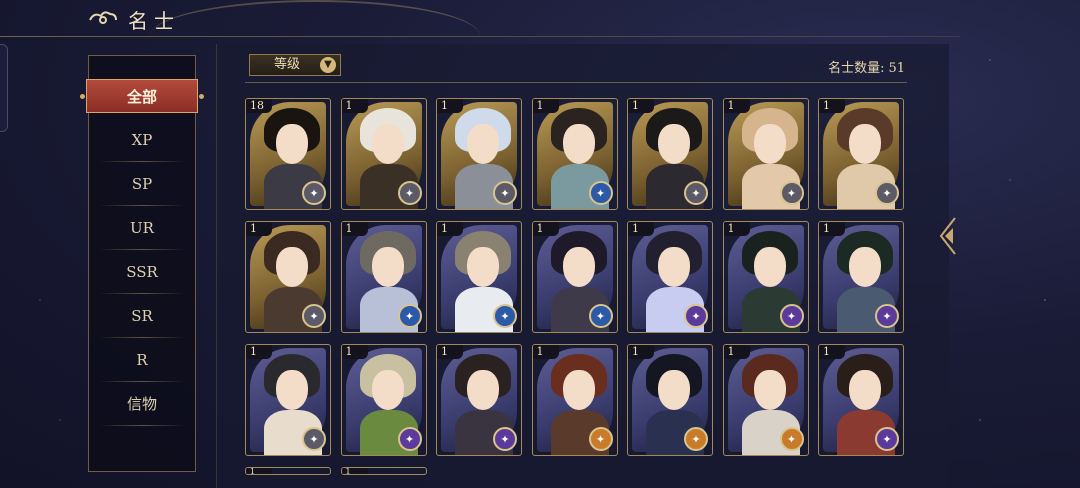 This screenshot has width=1080, height=488. What do you see at coordinates (295, 65) in the screenshot?
I see `sort-dropdown: 等级 ▼` at bounding box center [295, 65].